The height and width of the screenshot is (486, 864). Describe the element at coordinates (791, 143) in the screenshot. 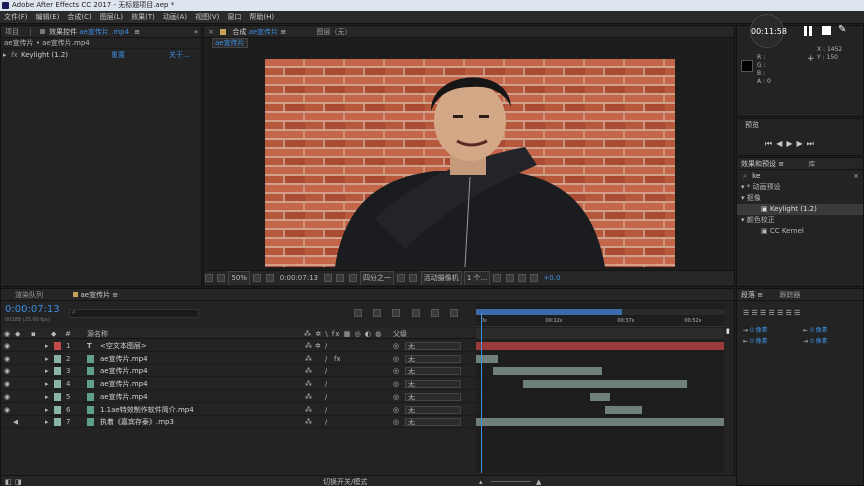

I see `play-icon: ▶` at that location.